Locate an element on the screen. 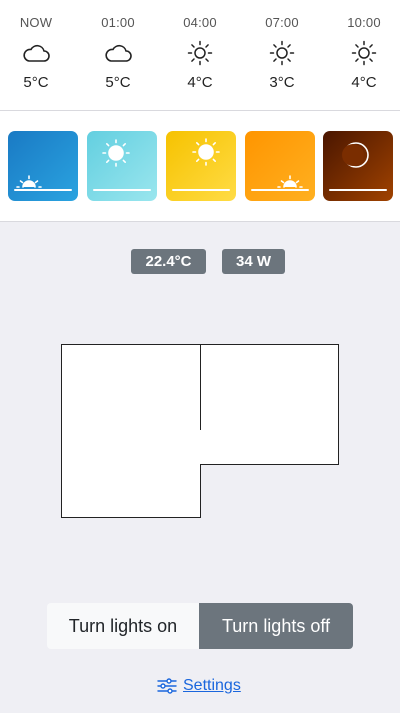  light-toggle-group: Turn lights on Turn lights off is located at coordinates (200, 626).